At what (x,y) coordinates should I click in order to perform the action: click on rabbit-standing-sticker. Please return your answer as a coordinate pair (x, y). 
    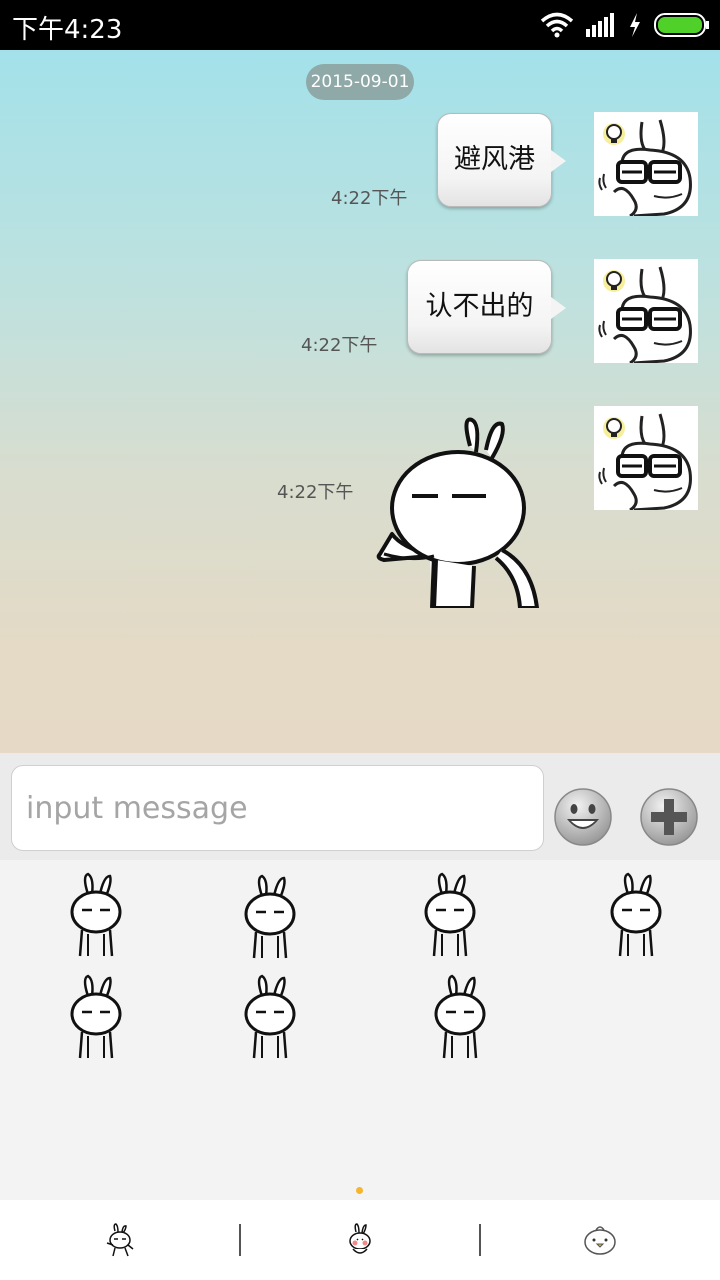
    Looking at the image, I should click on (636, 915).